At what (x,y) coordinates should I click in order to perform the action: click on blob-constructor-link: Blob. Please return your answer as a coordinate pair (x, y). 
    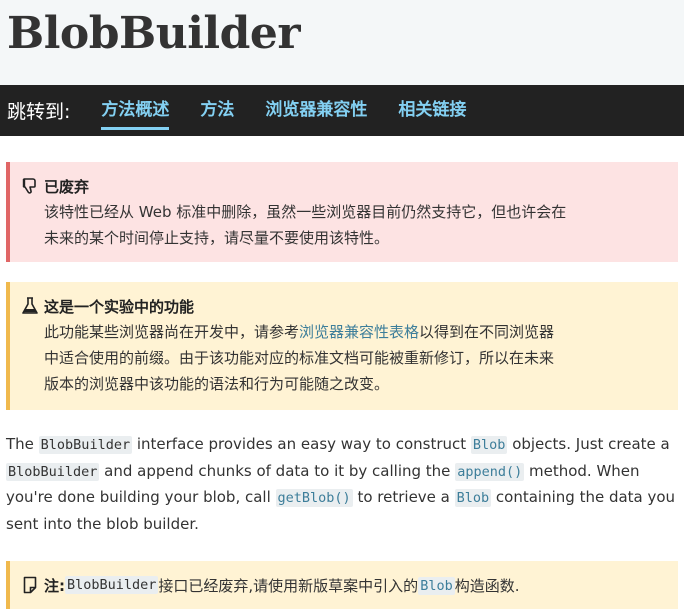
    Looking at the image, I should click on (436, 585).